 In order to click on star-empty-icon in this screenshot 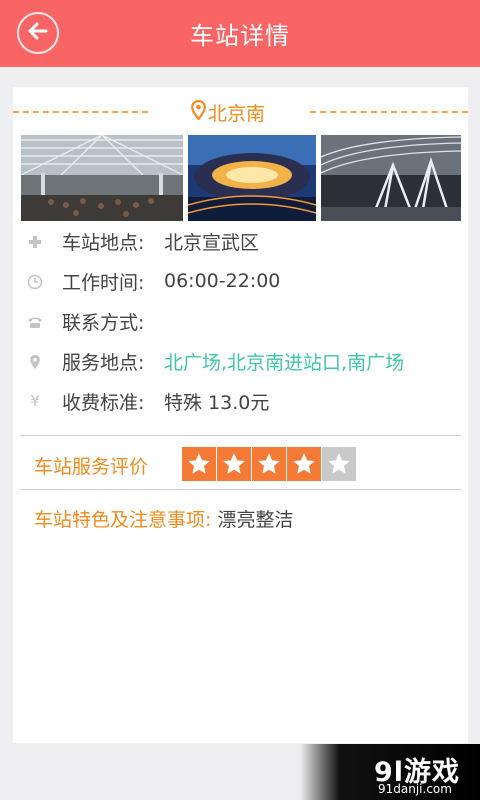, I will do `click(339, 464)`.